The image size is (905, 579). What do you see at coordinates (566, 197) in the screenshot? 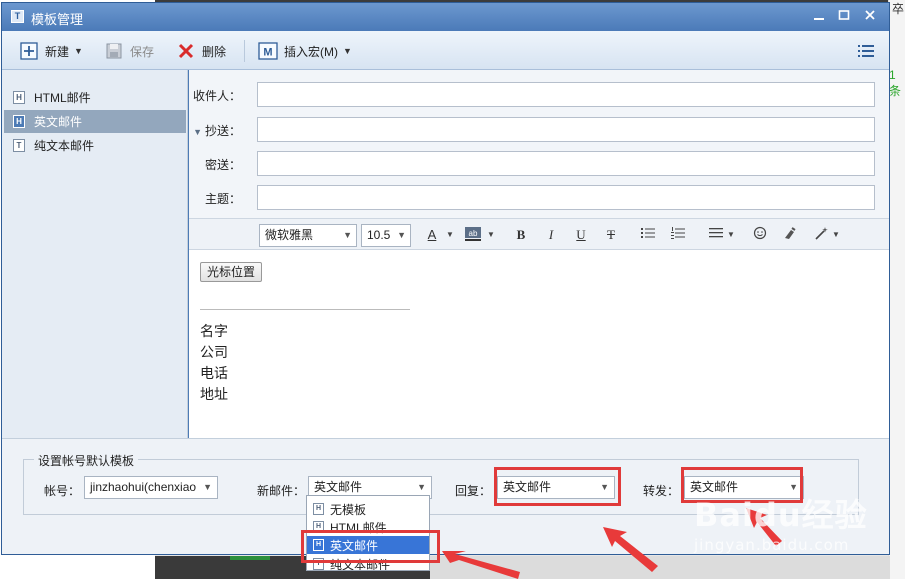
I see `subject-field` at bounding box center [566, 197].